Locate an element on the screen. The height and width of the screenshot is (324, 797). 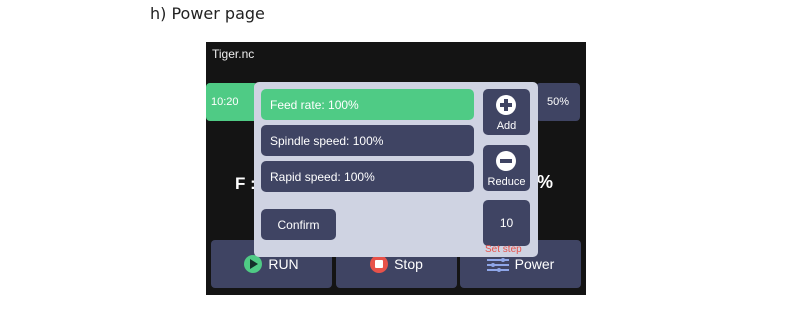
reduce-button: Reduce is located at coordinates (506, 168).